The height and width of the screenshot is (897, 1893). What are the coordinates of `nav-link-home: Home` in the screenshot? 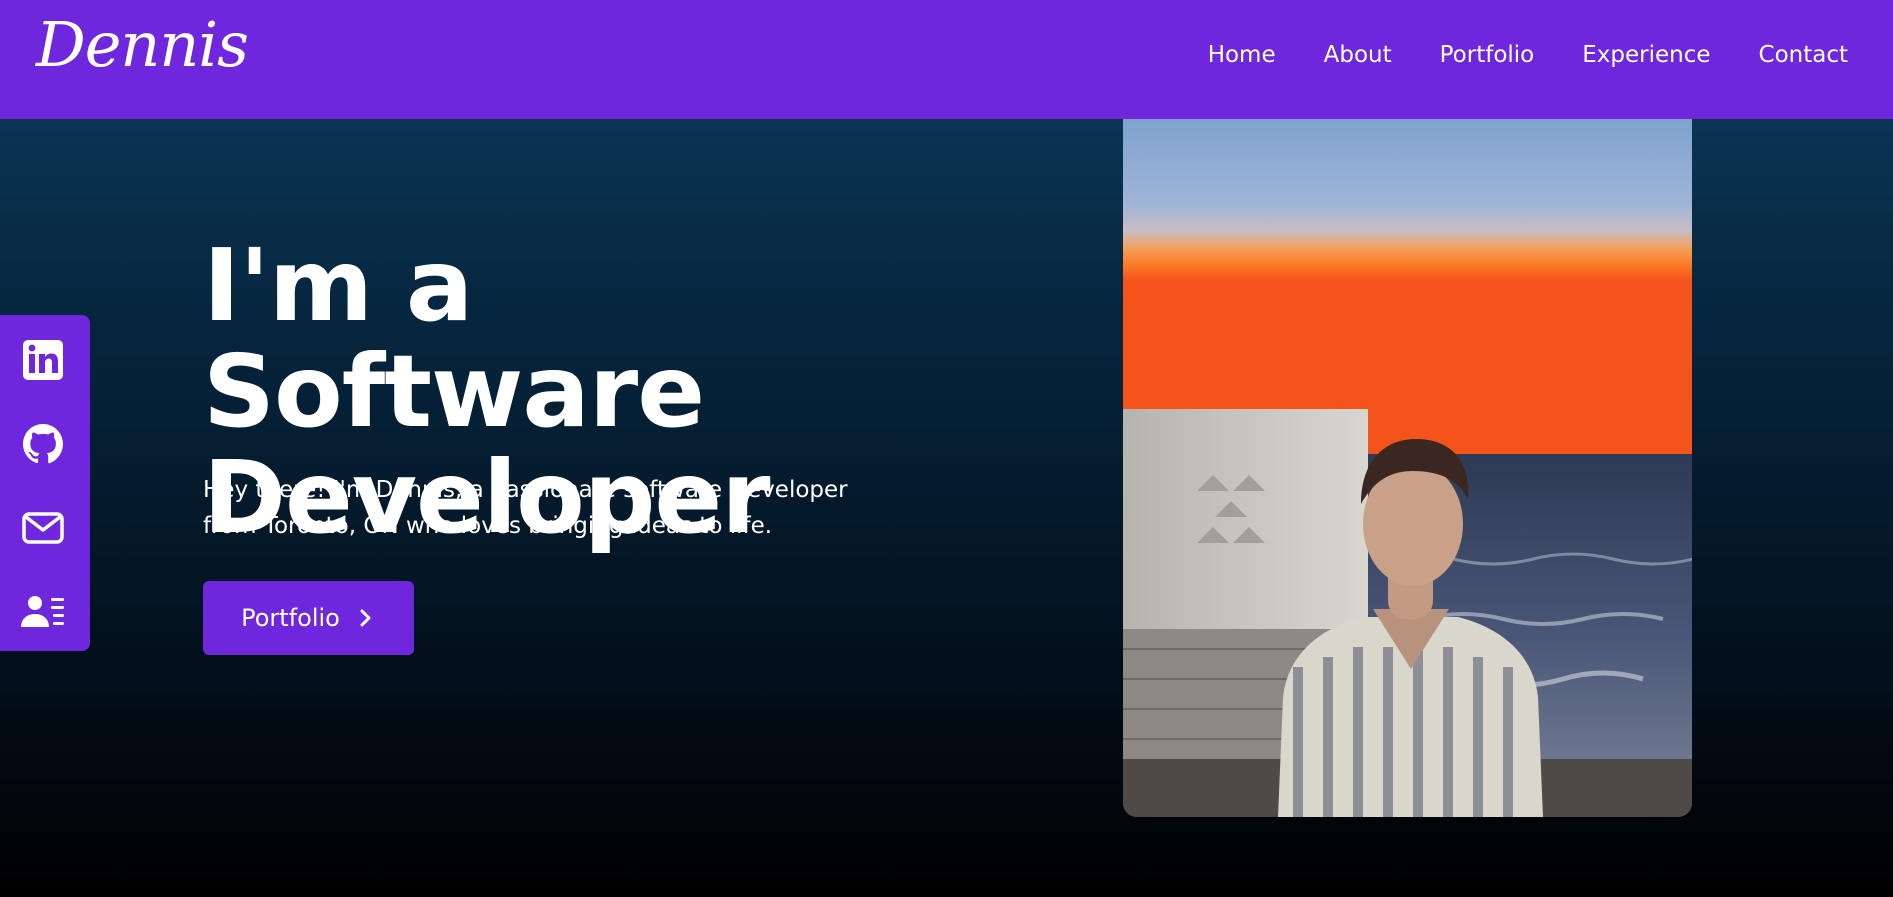 It's located at (1242, 55).